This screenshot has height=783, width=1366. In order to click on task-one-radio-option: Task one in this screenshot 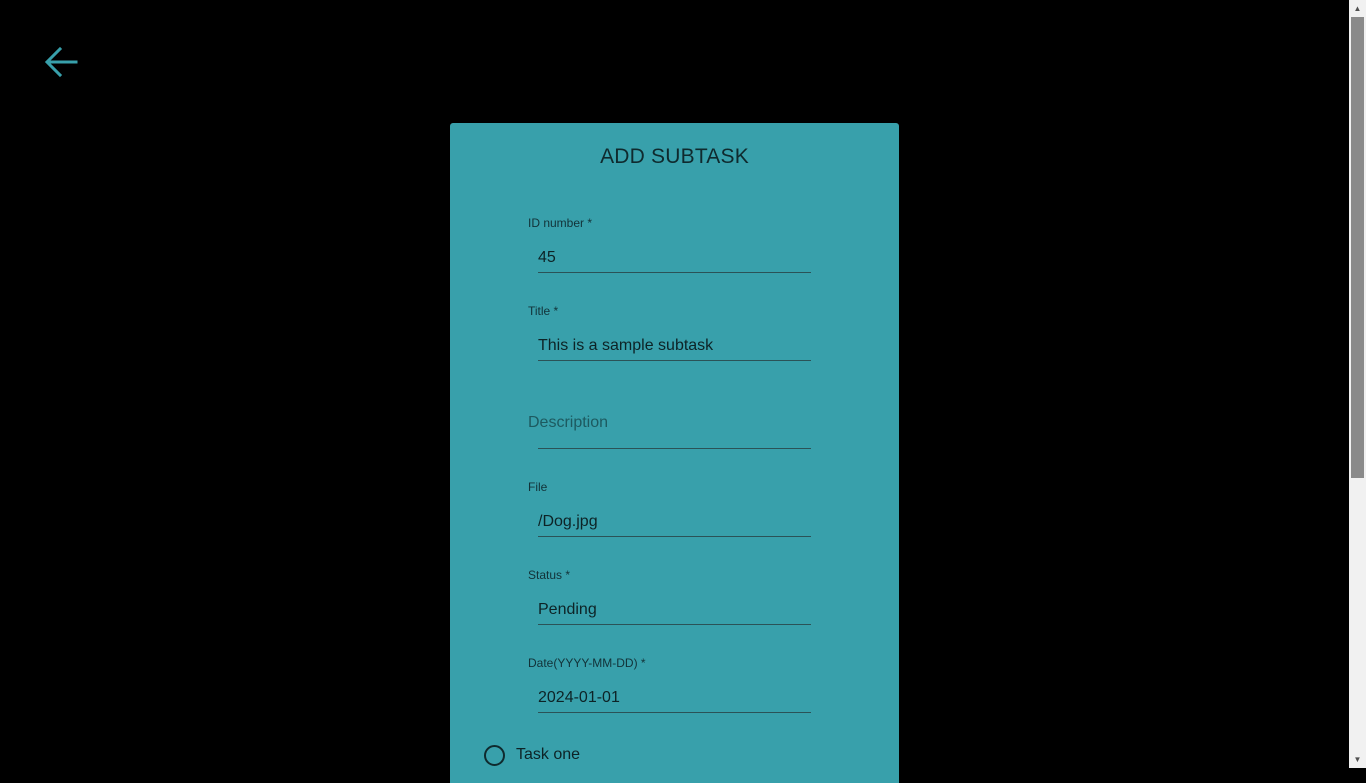, I will do `click(532, 755)`.